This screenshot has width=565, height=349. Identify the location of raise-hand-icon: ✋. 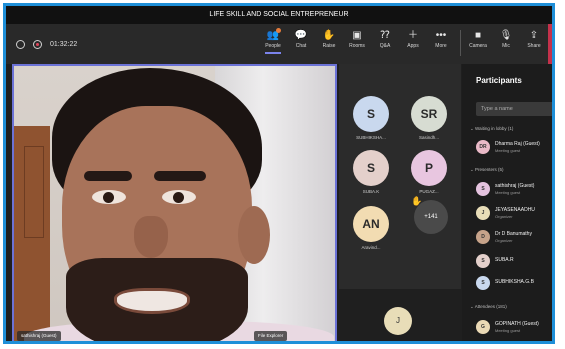
(329, 35).